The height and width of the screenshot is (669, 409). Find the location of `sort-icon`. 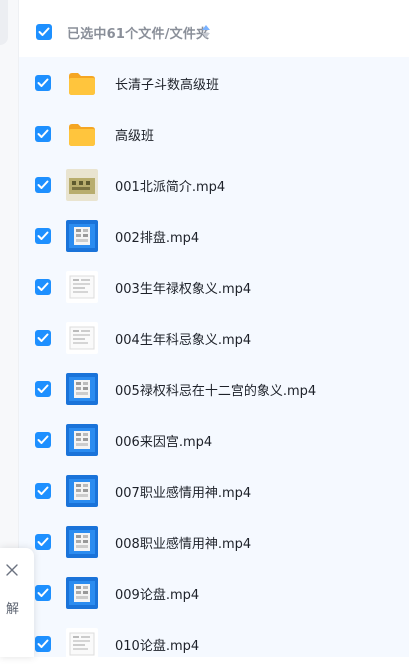

sort-icon is located at coordinates (206, 31).